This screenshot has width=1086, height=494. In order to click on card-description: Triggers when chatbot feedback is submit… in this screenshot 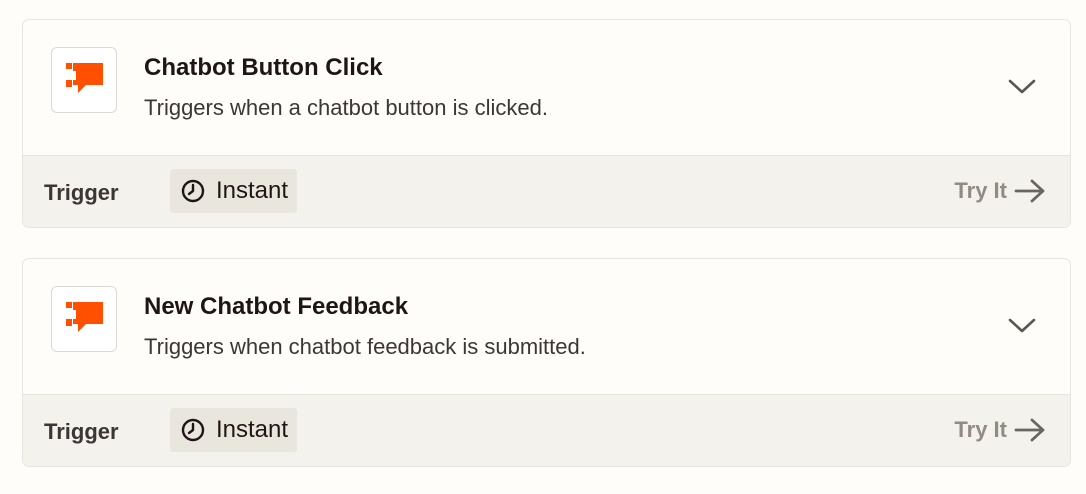, I will do `click(365, 346)`.